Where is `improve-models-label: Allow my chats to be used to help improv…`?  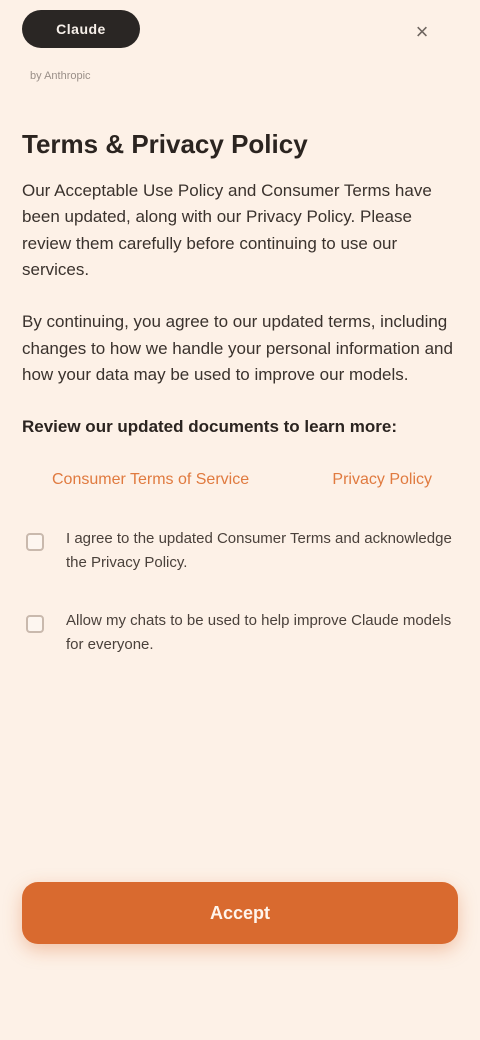 improve-models-label: Allow my chats to be used to help improv… is located at coordinates (259, 632).